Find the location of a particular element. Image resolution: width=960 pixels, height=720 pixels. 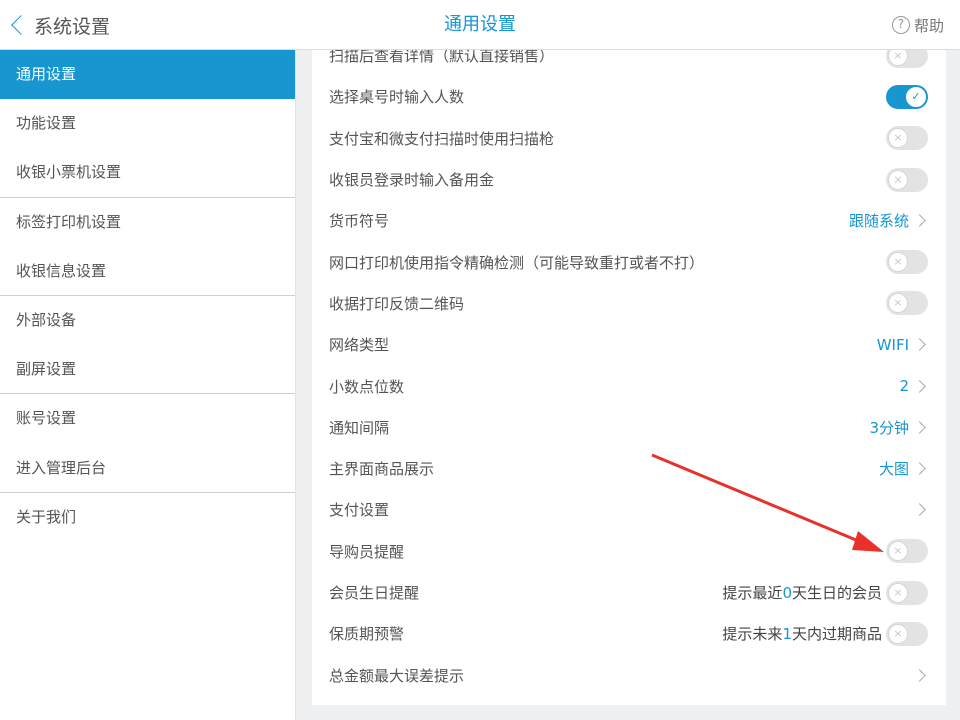

setting-value: 跟随系统 is located at coordinates (878, 221).